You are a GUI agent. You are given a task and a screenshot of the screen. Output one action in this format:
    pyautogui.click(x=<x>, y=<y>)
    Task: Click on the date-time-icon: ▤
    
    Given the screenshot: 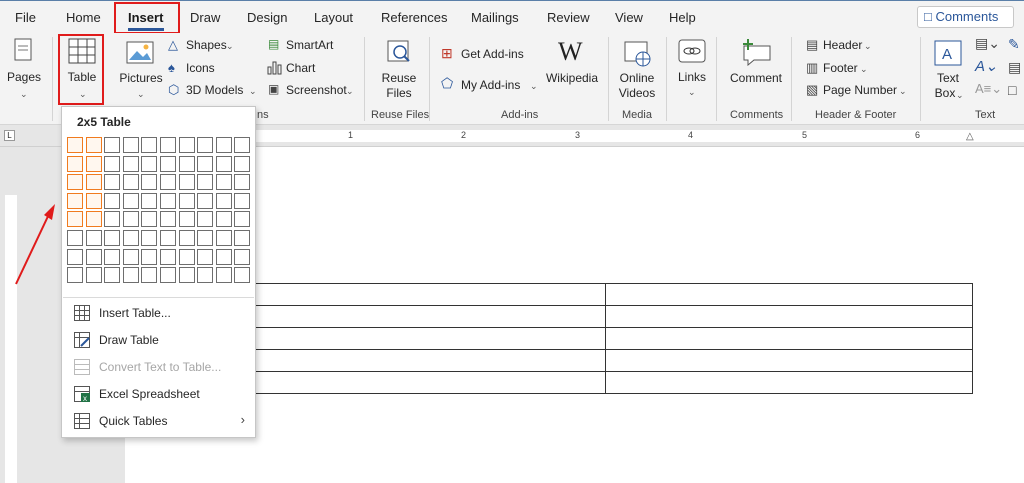 What is the action you would take?
    pyautogui.click(x=1014, y=67)
    